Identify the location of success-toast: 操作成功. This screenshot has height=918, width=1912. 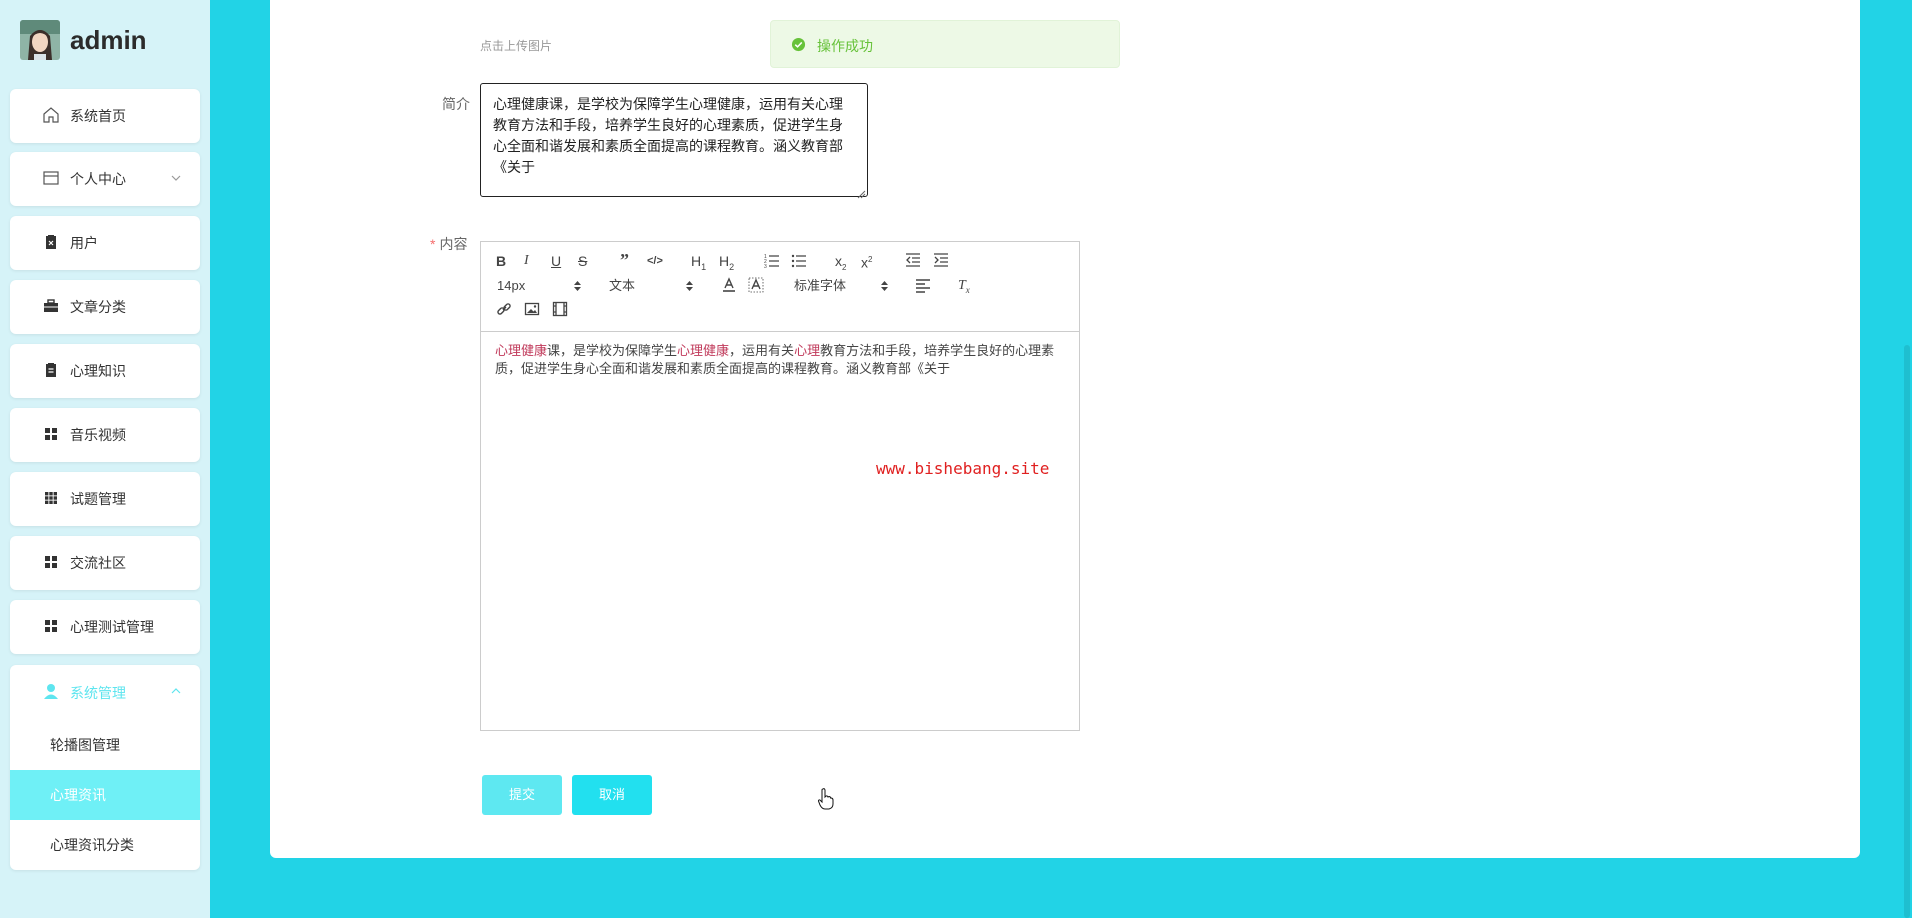
(945, 44).